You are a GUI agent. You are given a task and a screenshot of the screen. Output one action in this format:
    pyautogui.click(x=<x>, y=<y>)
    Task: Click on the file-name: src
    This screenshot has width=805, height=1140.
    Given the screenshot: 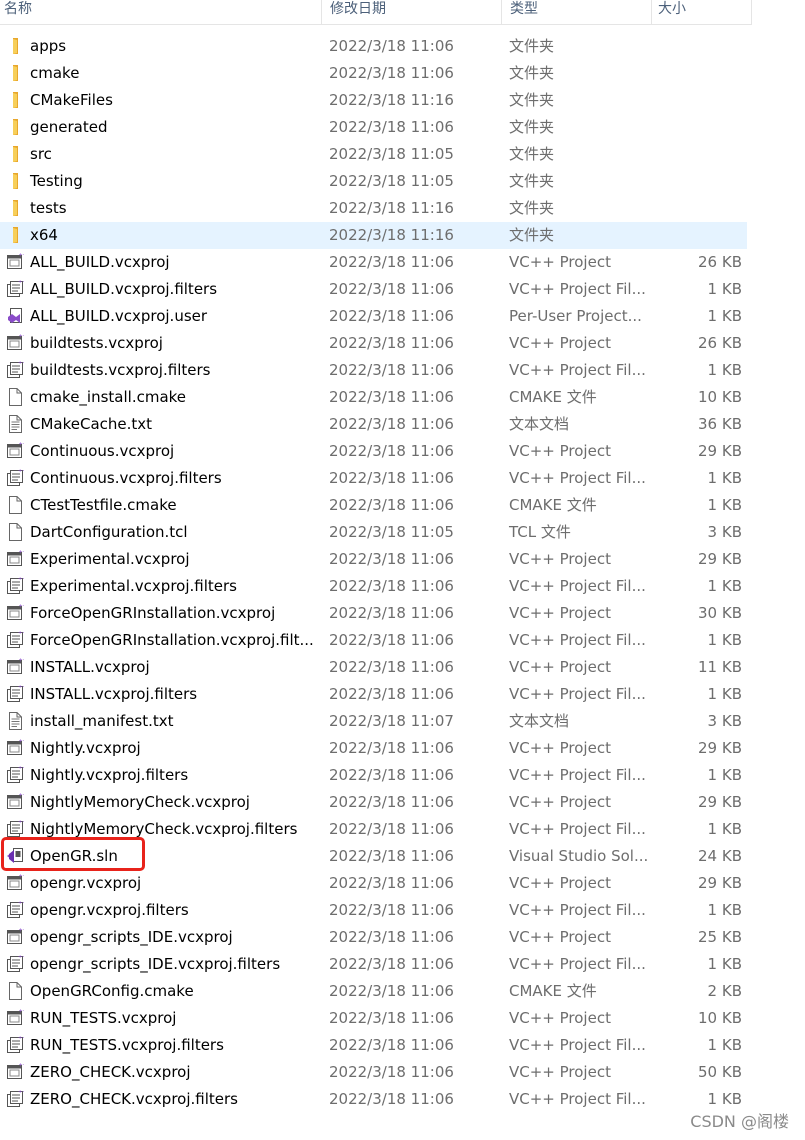 What is the action you would take?
    pyautogui.click(x=41, y=154)
    